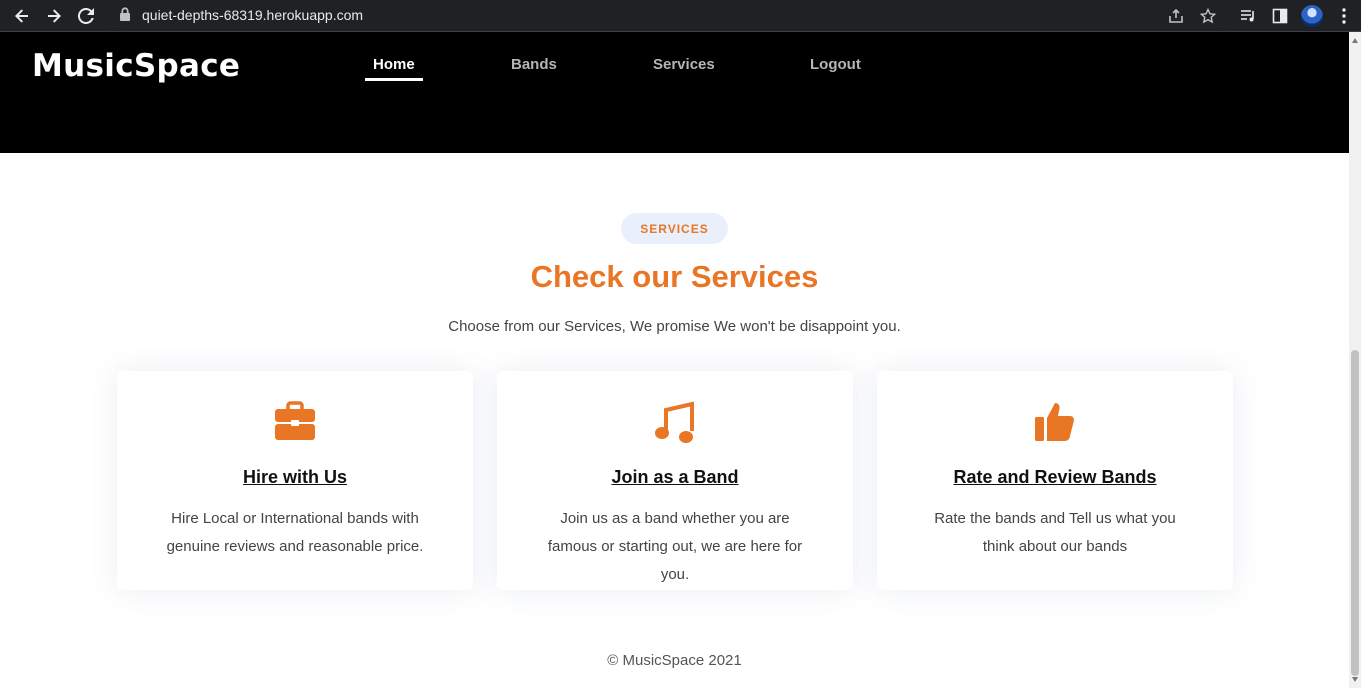  What do you see at coordinates (674, 422) in the screenshot?
I see `music-note-icon` at bounding box center [674, 422].